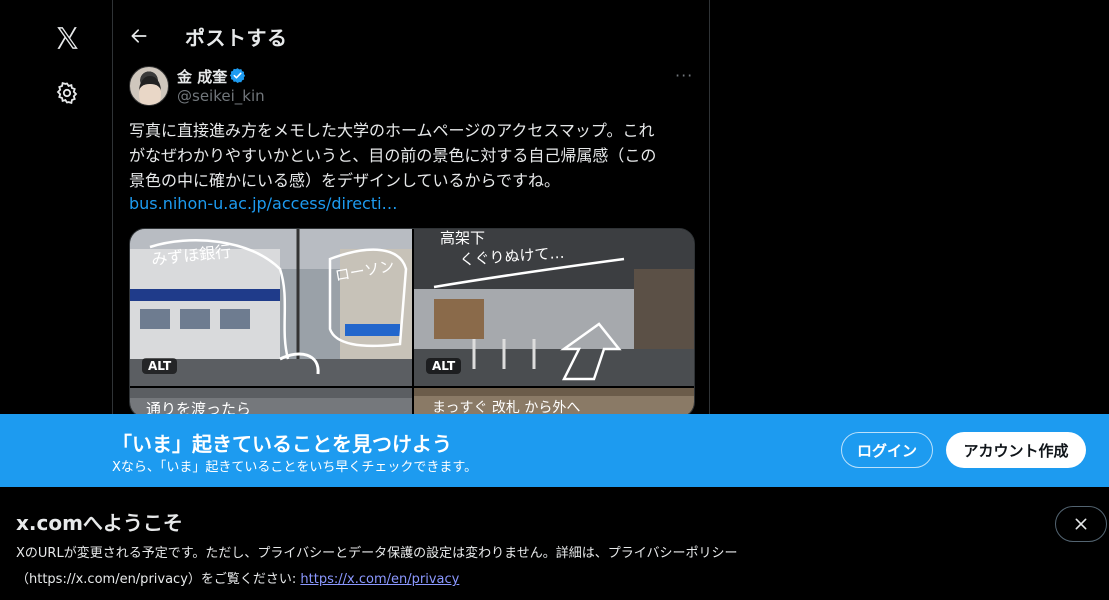  I want to click on notice-title: x.comへようこそ, so click(99, 523).